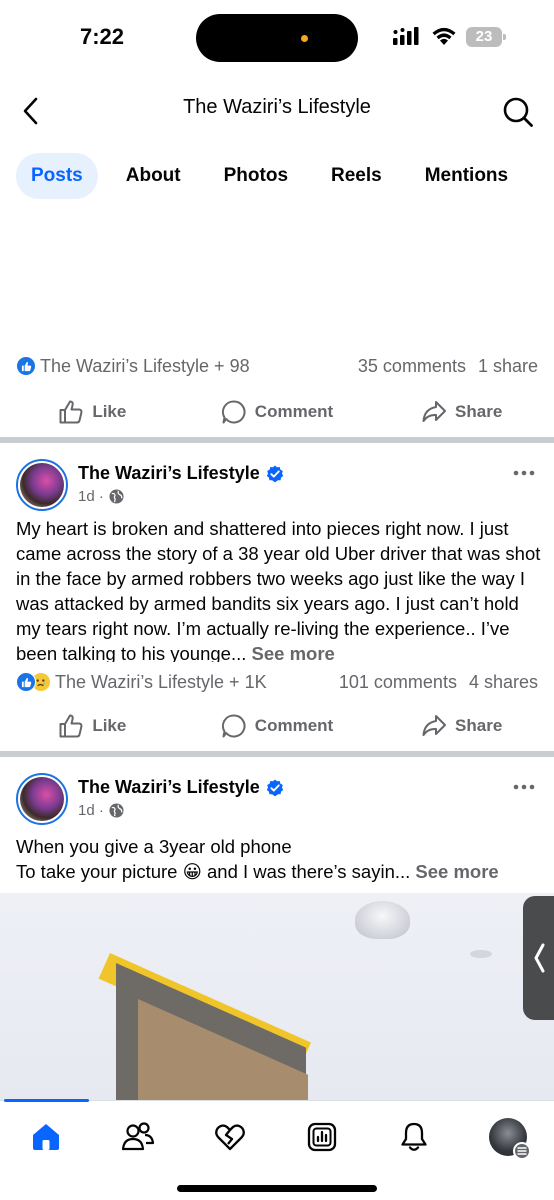 The height and width of the screenshot is (1200, 554). What do you see at coordinates (277, 1149) in the screenshot?
I see `bottom-nav` at bounding box center [277, 1149].